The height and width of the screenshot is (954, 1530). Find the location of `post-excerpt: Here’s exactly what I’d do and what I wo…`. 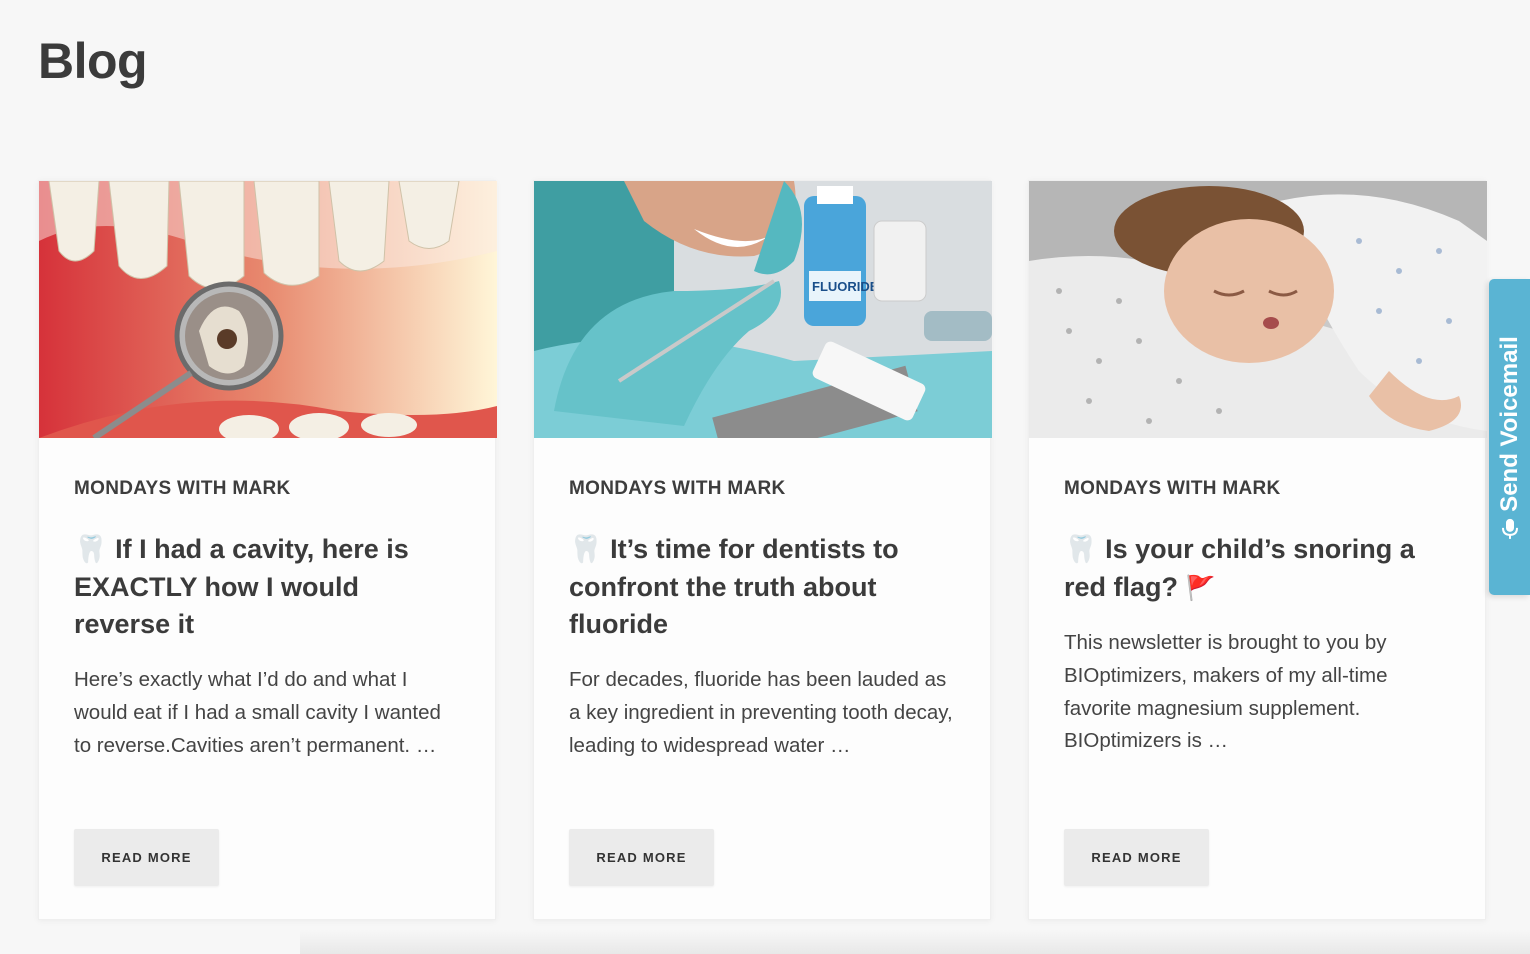

post-excerpt: Here’s exactly what I’d do and what I wo… is located at coordinates (257, 712).